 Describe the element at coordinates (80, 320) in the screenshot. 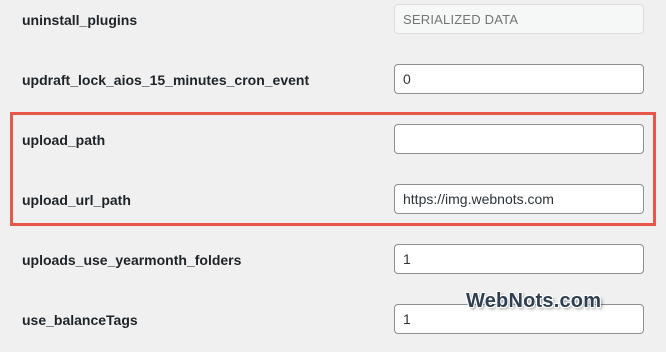

I see `option-label-use-balancetags: use_balanceTags` at that location.